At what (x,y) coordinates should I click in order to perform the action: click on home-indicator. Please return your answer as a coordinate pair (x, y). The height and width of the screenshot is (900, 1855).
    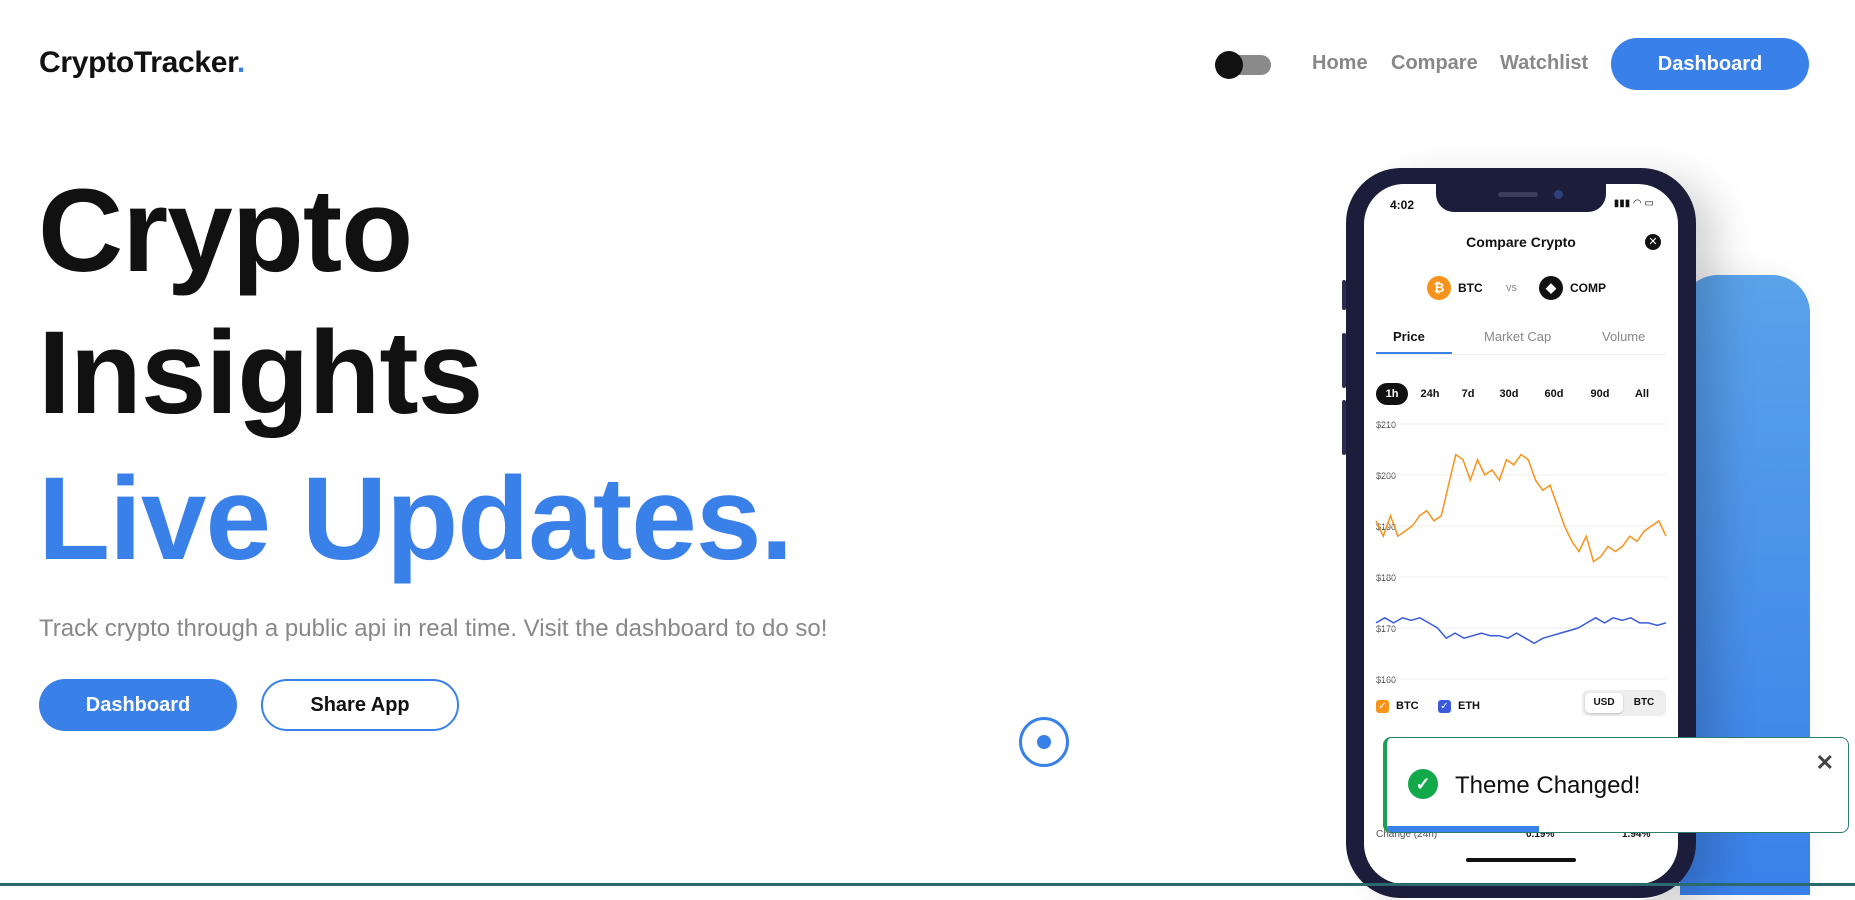
    Looking at the image, I should click on (1521, 860).